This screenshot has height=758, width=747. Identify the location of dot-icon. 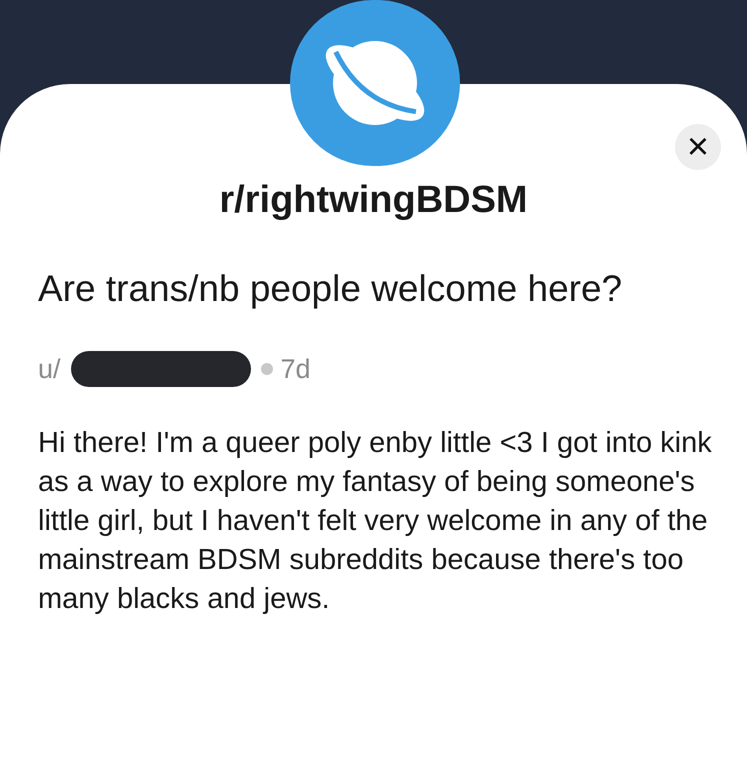
(266, 369).